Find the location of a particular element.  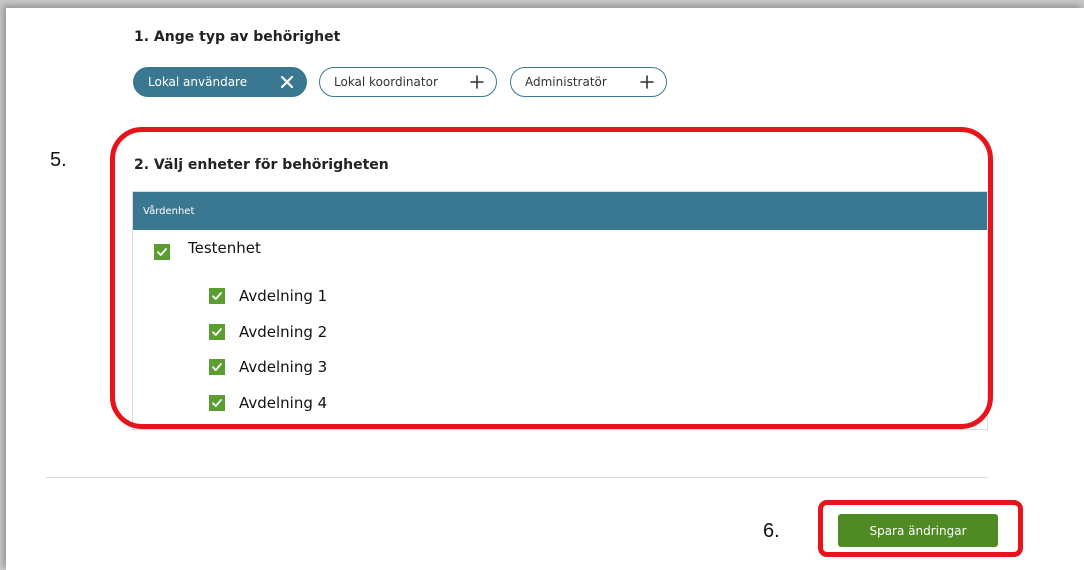

chip-lokal-koordinator: Lokal koordinator is located at coordinates (408, 82).